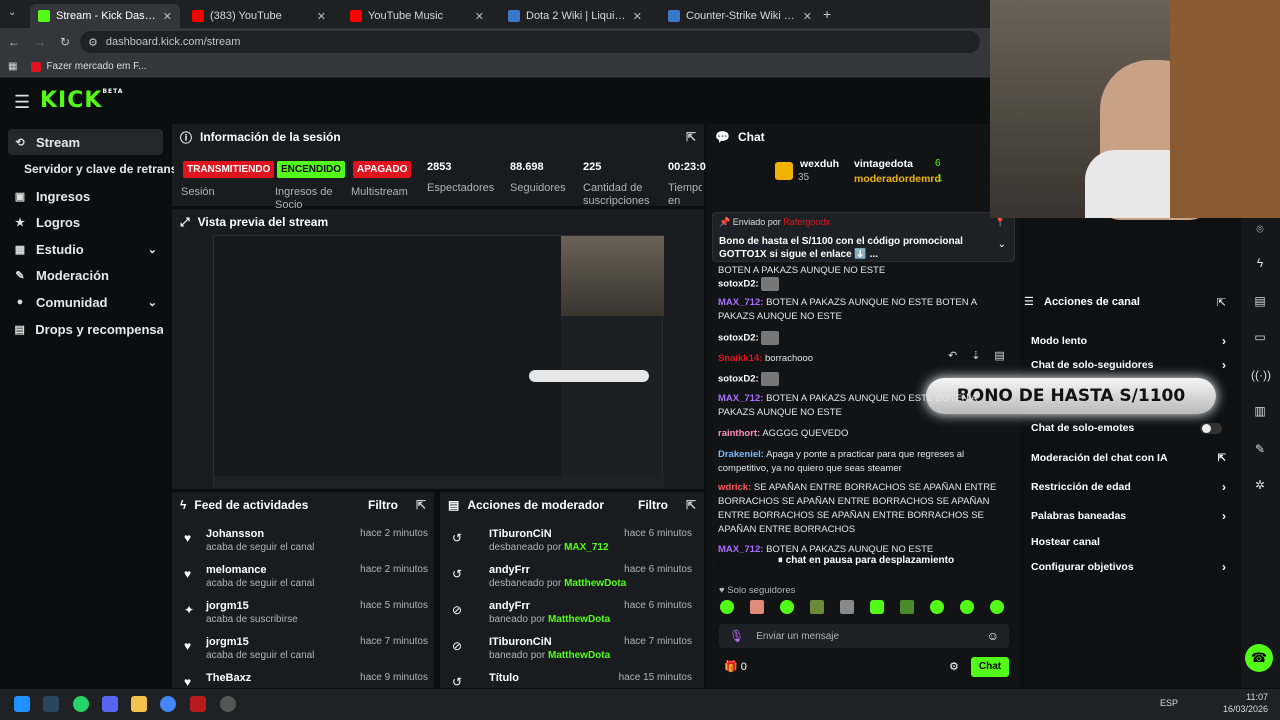  Describe the element at coordinates (1259, 658) in the screenshot. I see `support-headset-icon: ☎` at that location.